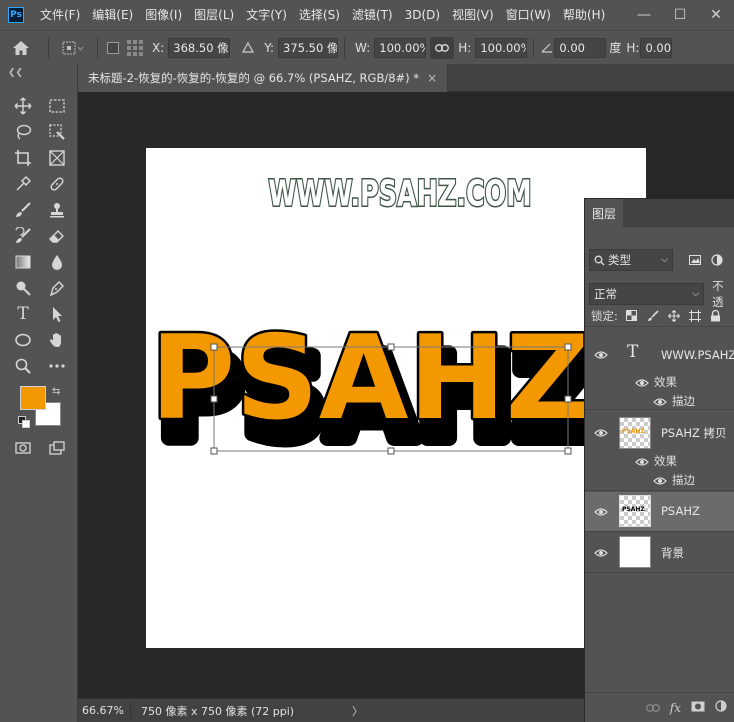  I want to click on brush-icon, so click(23, 210).